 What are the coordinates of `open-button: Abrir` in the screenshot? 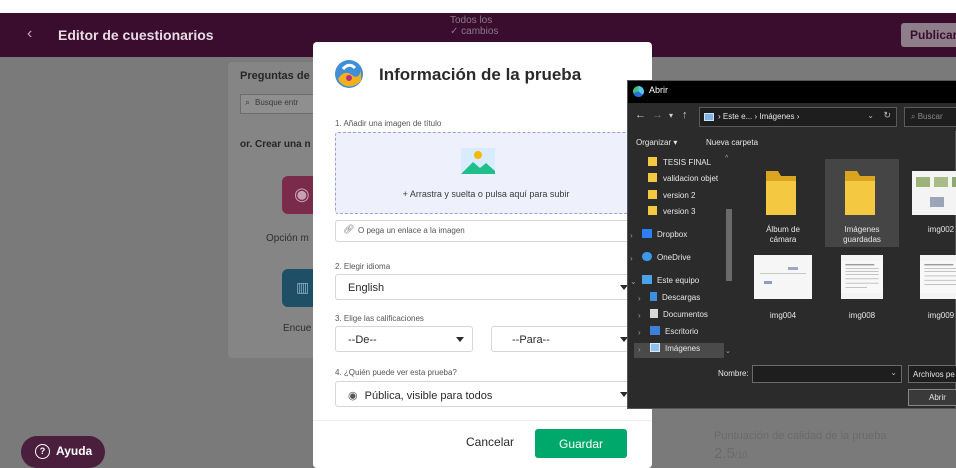 It's located at (932, 397).